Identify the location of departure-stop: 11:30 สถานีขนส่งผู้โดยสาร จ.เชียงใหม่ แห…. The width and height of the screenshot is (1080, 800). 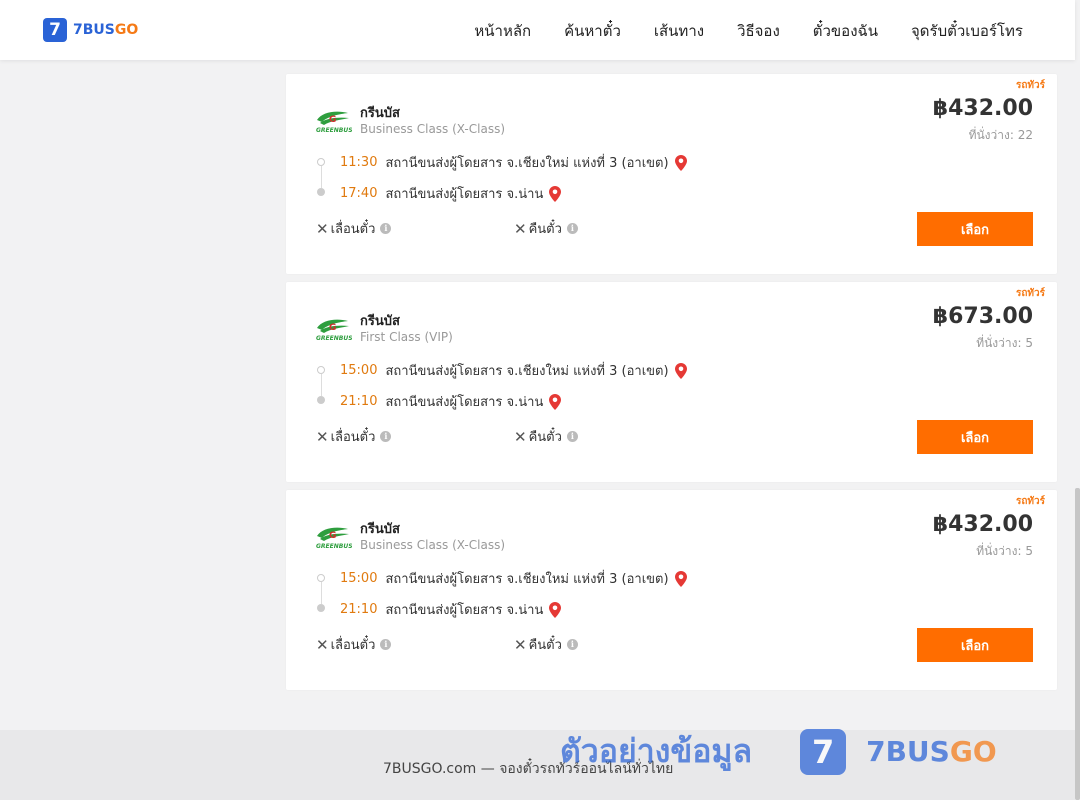
(513, 162).